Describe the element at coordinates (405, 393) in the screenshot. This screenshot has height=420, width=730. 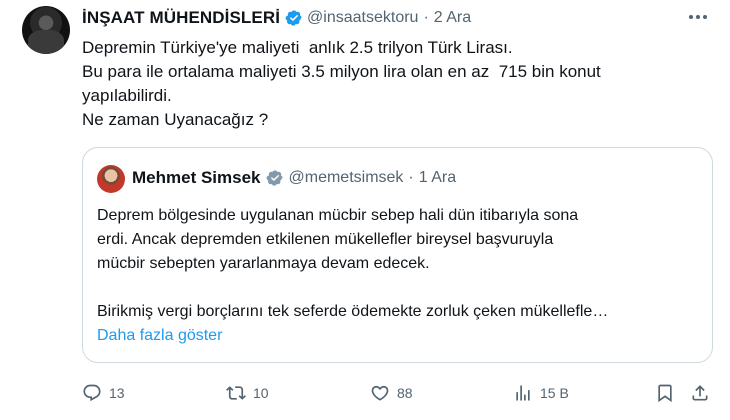
I see `like-count: 88` at that location.